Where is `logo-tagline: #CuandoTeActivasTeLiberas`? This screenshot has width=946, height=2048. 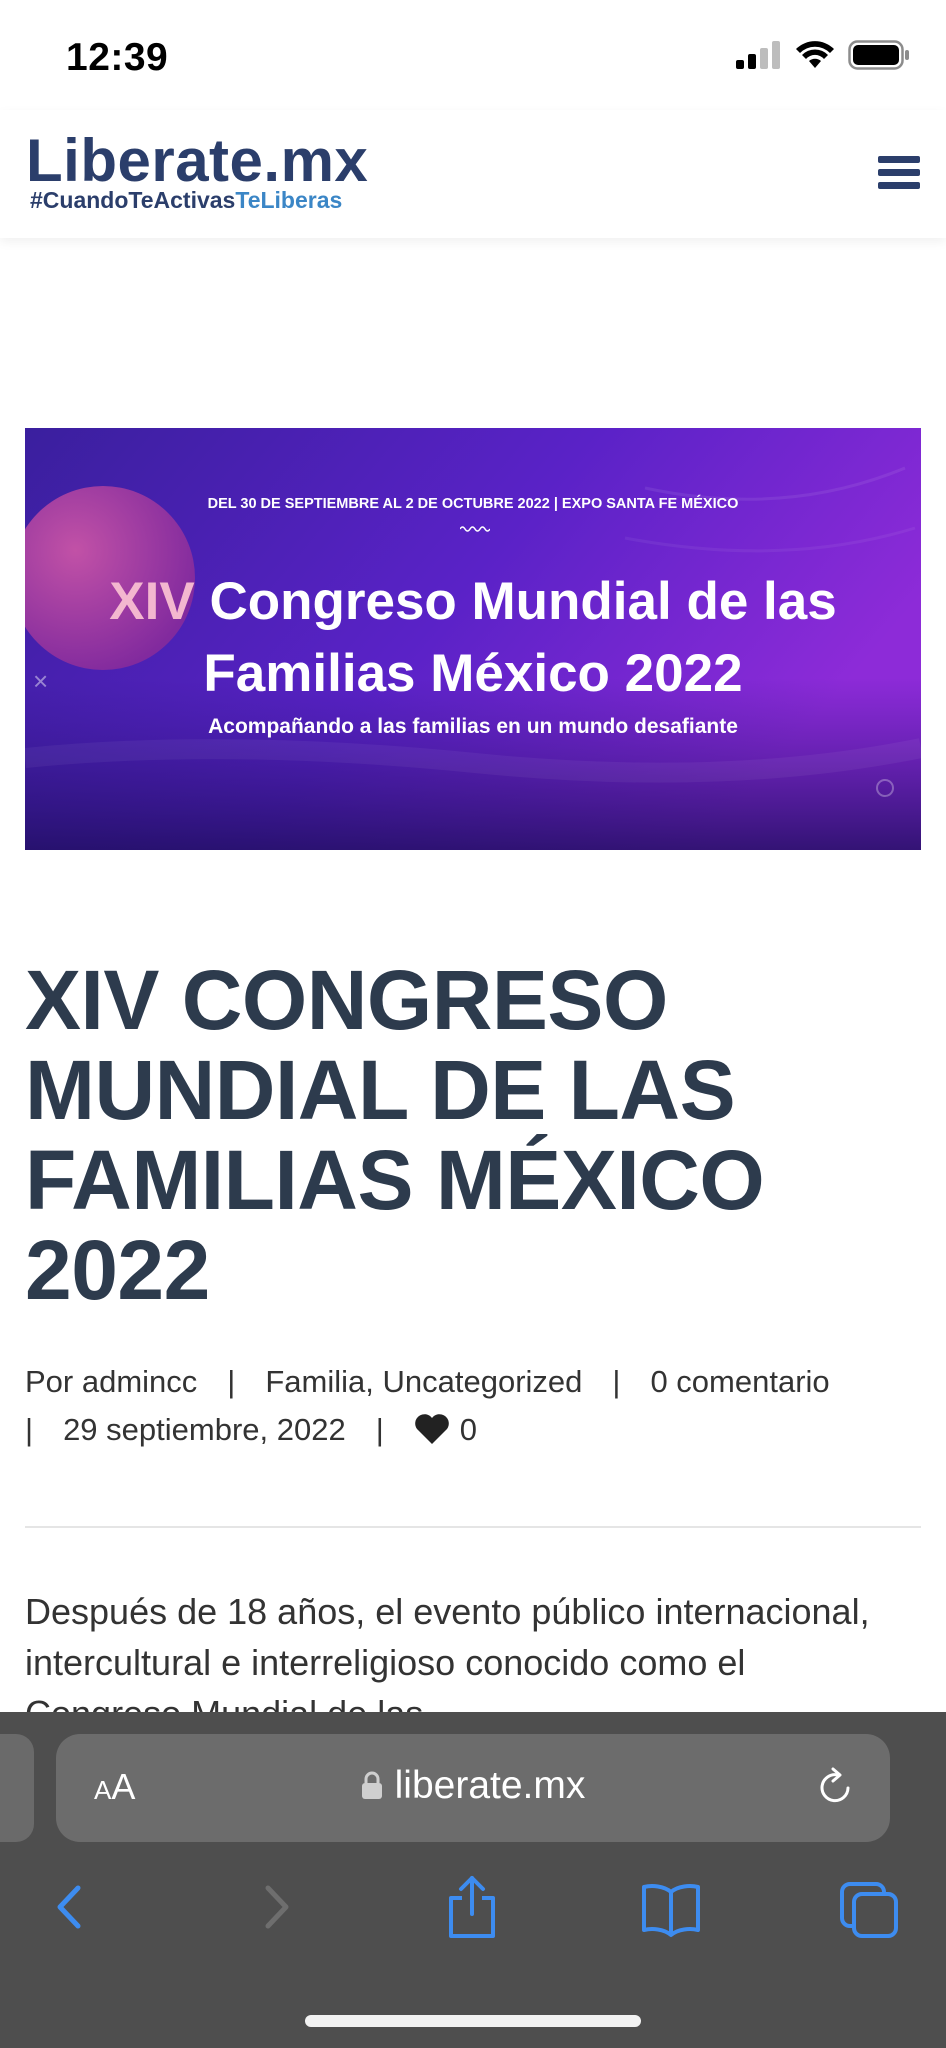 logo-tagline: #CuandoTeActivasTeLiberas is located at coordinates (186, 200).